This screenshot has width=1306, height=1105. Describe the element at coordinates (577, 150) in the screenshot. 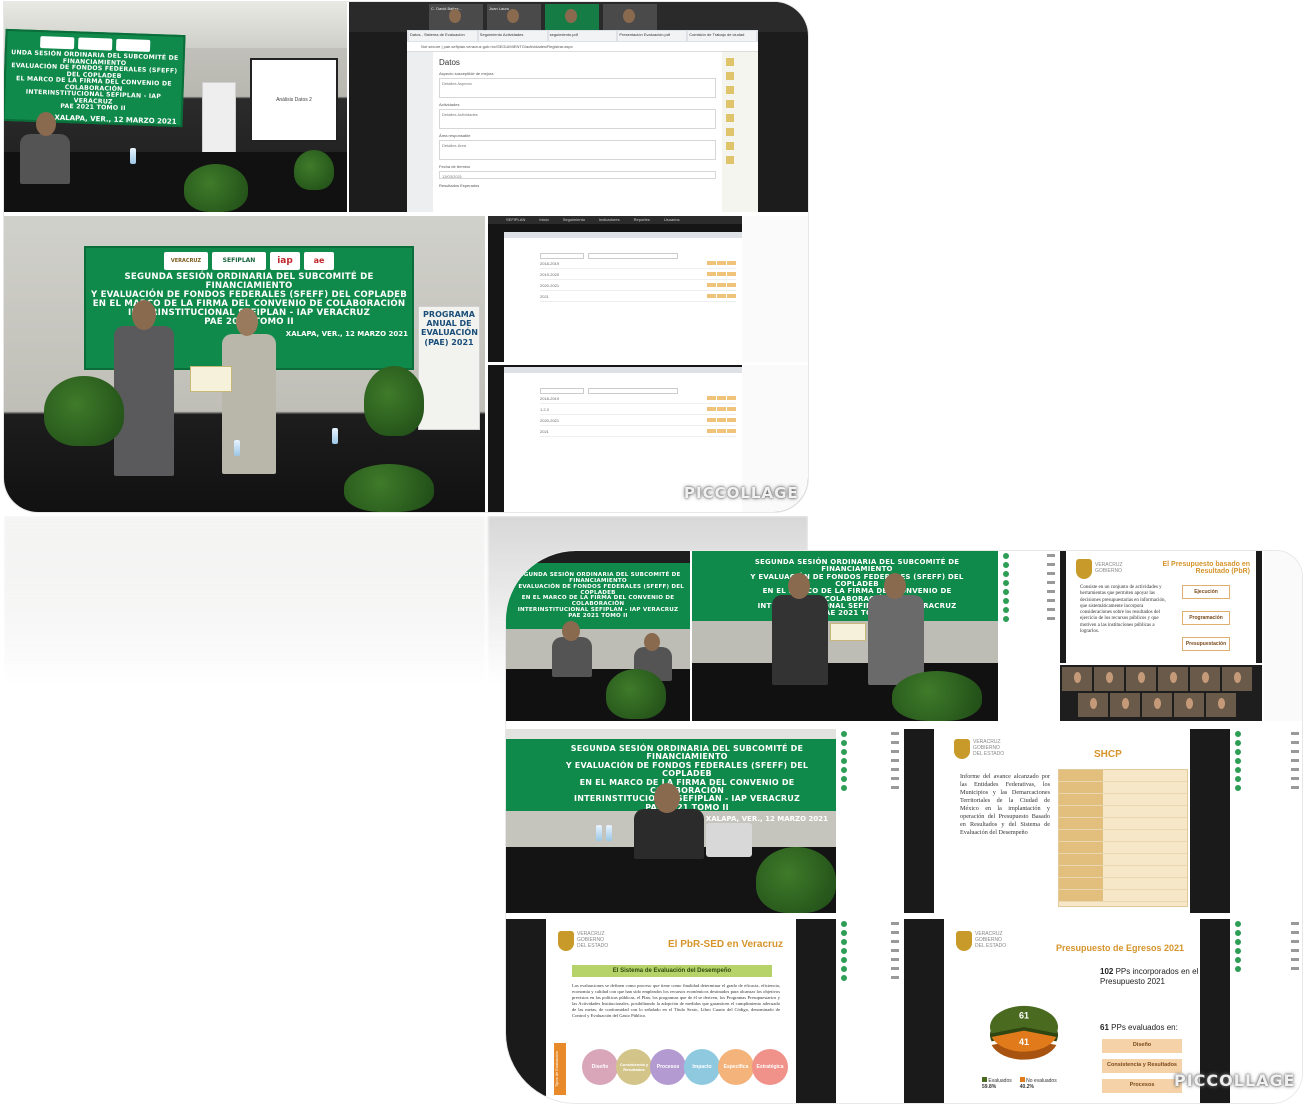

I see `area-field: Detalles Área` at that location.